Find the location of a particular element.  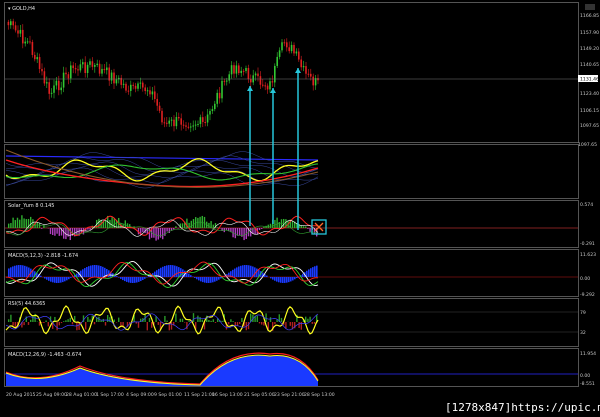

macd-fast-bottom: -9.292 is located at coordinates (587, 295).